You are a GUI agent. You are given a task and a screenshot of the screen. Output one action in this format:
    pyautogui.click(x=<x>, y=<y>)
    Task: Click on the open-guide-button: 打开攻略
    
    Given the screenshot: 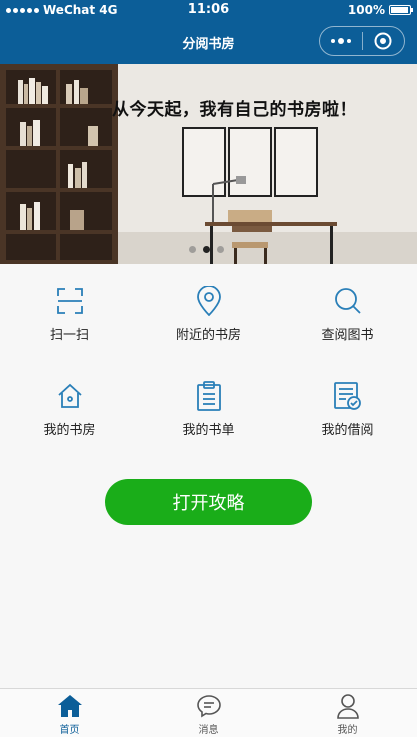 What is the action you would take?
    pyautogui.click(x=208, y=502)
    